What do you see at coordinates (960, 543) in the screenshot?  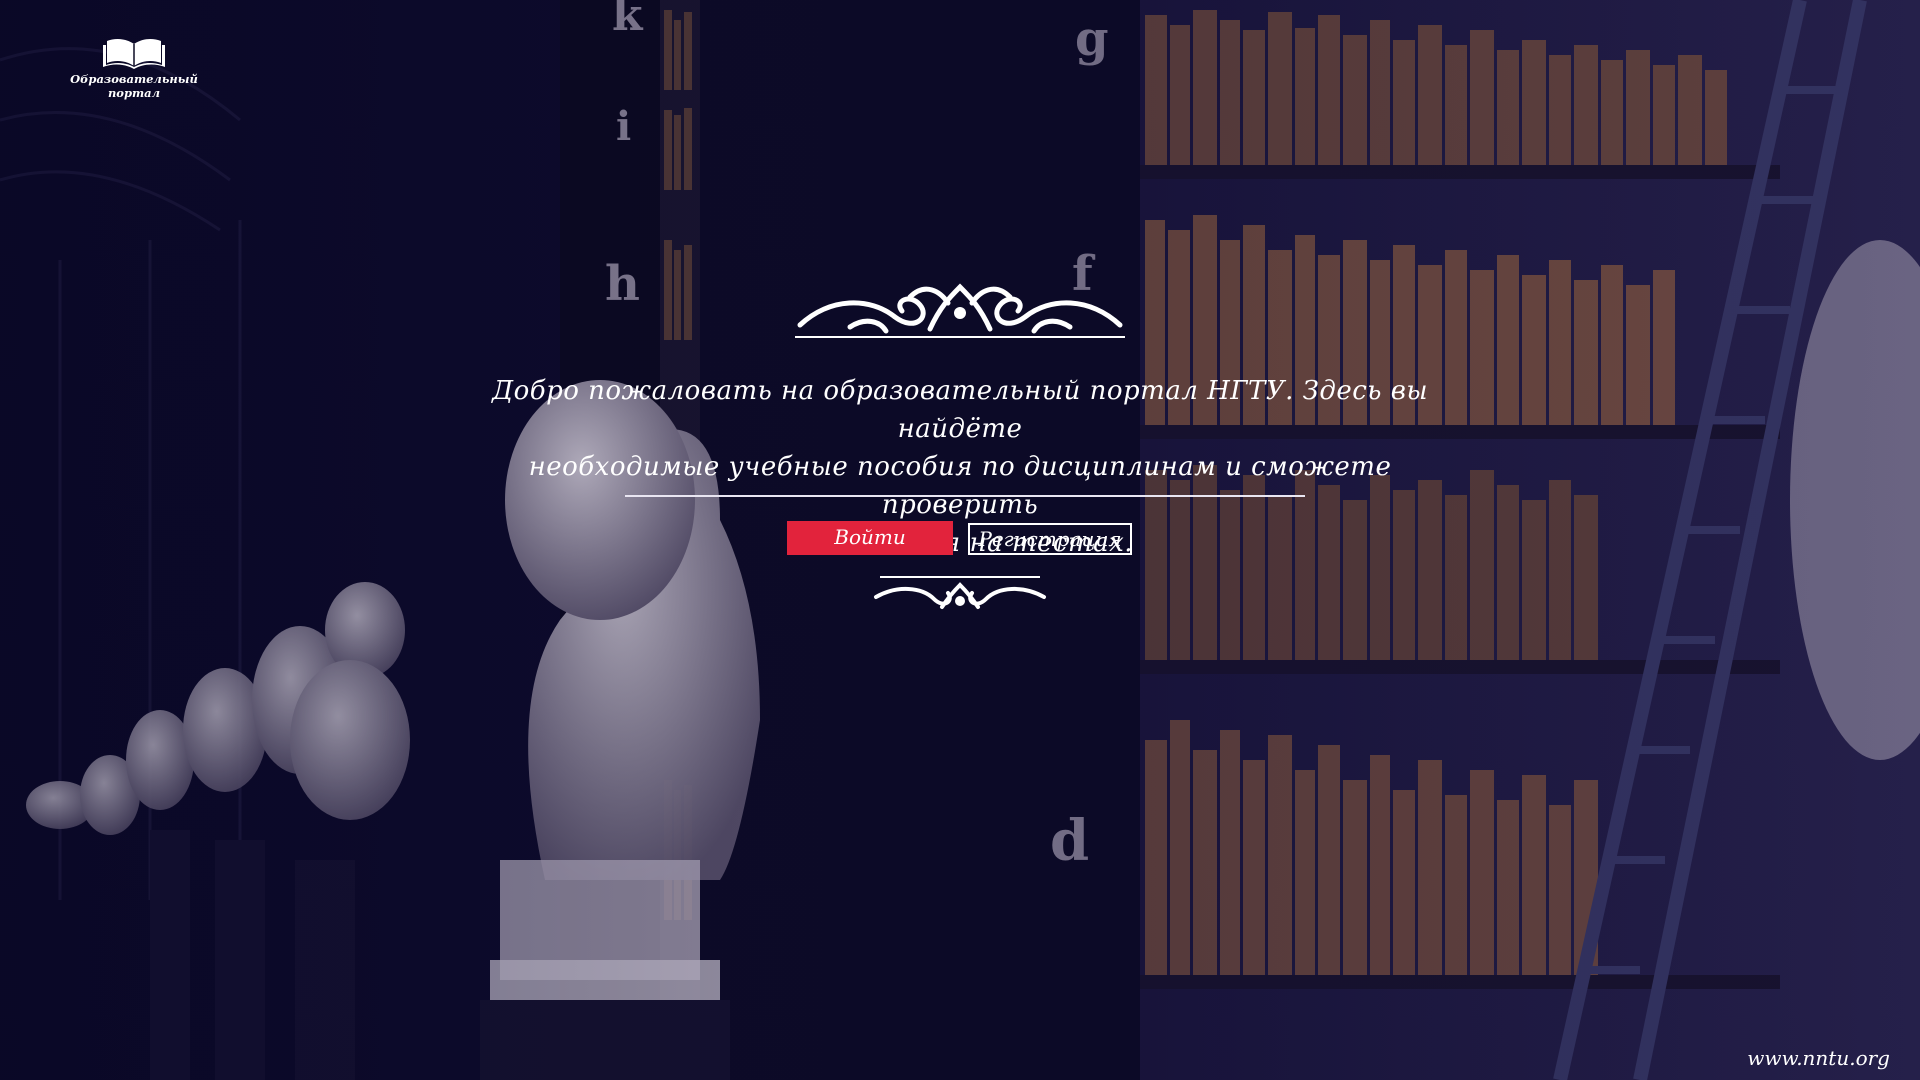 I see `welcome-line-3: свои знания на тестах.` at bounding box center [960, 543].